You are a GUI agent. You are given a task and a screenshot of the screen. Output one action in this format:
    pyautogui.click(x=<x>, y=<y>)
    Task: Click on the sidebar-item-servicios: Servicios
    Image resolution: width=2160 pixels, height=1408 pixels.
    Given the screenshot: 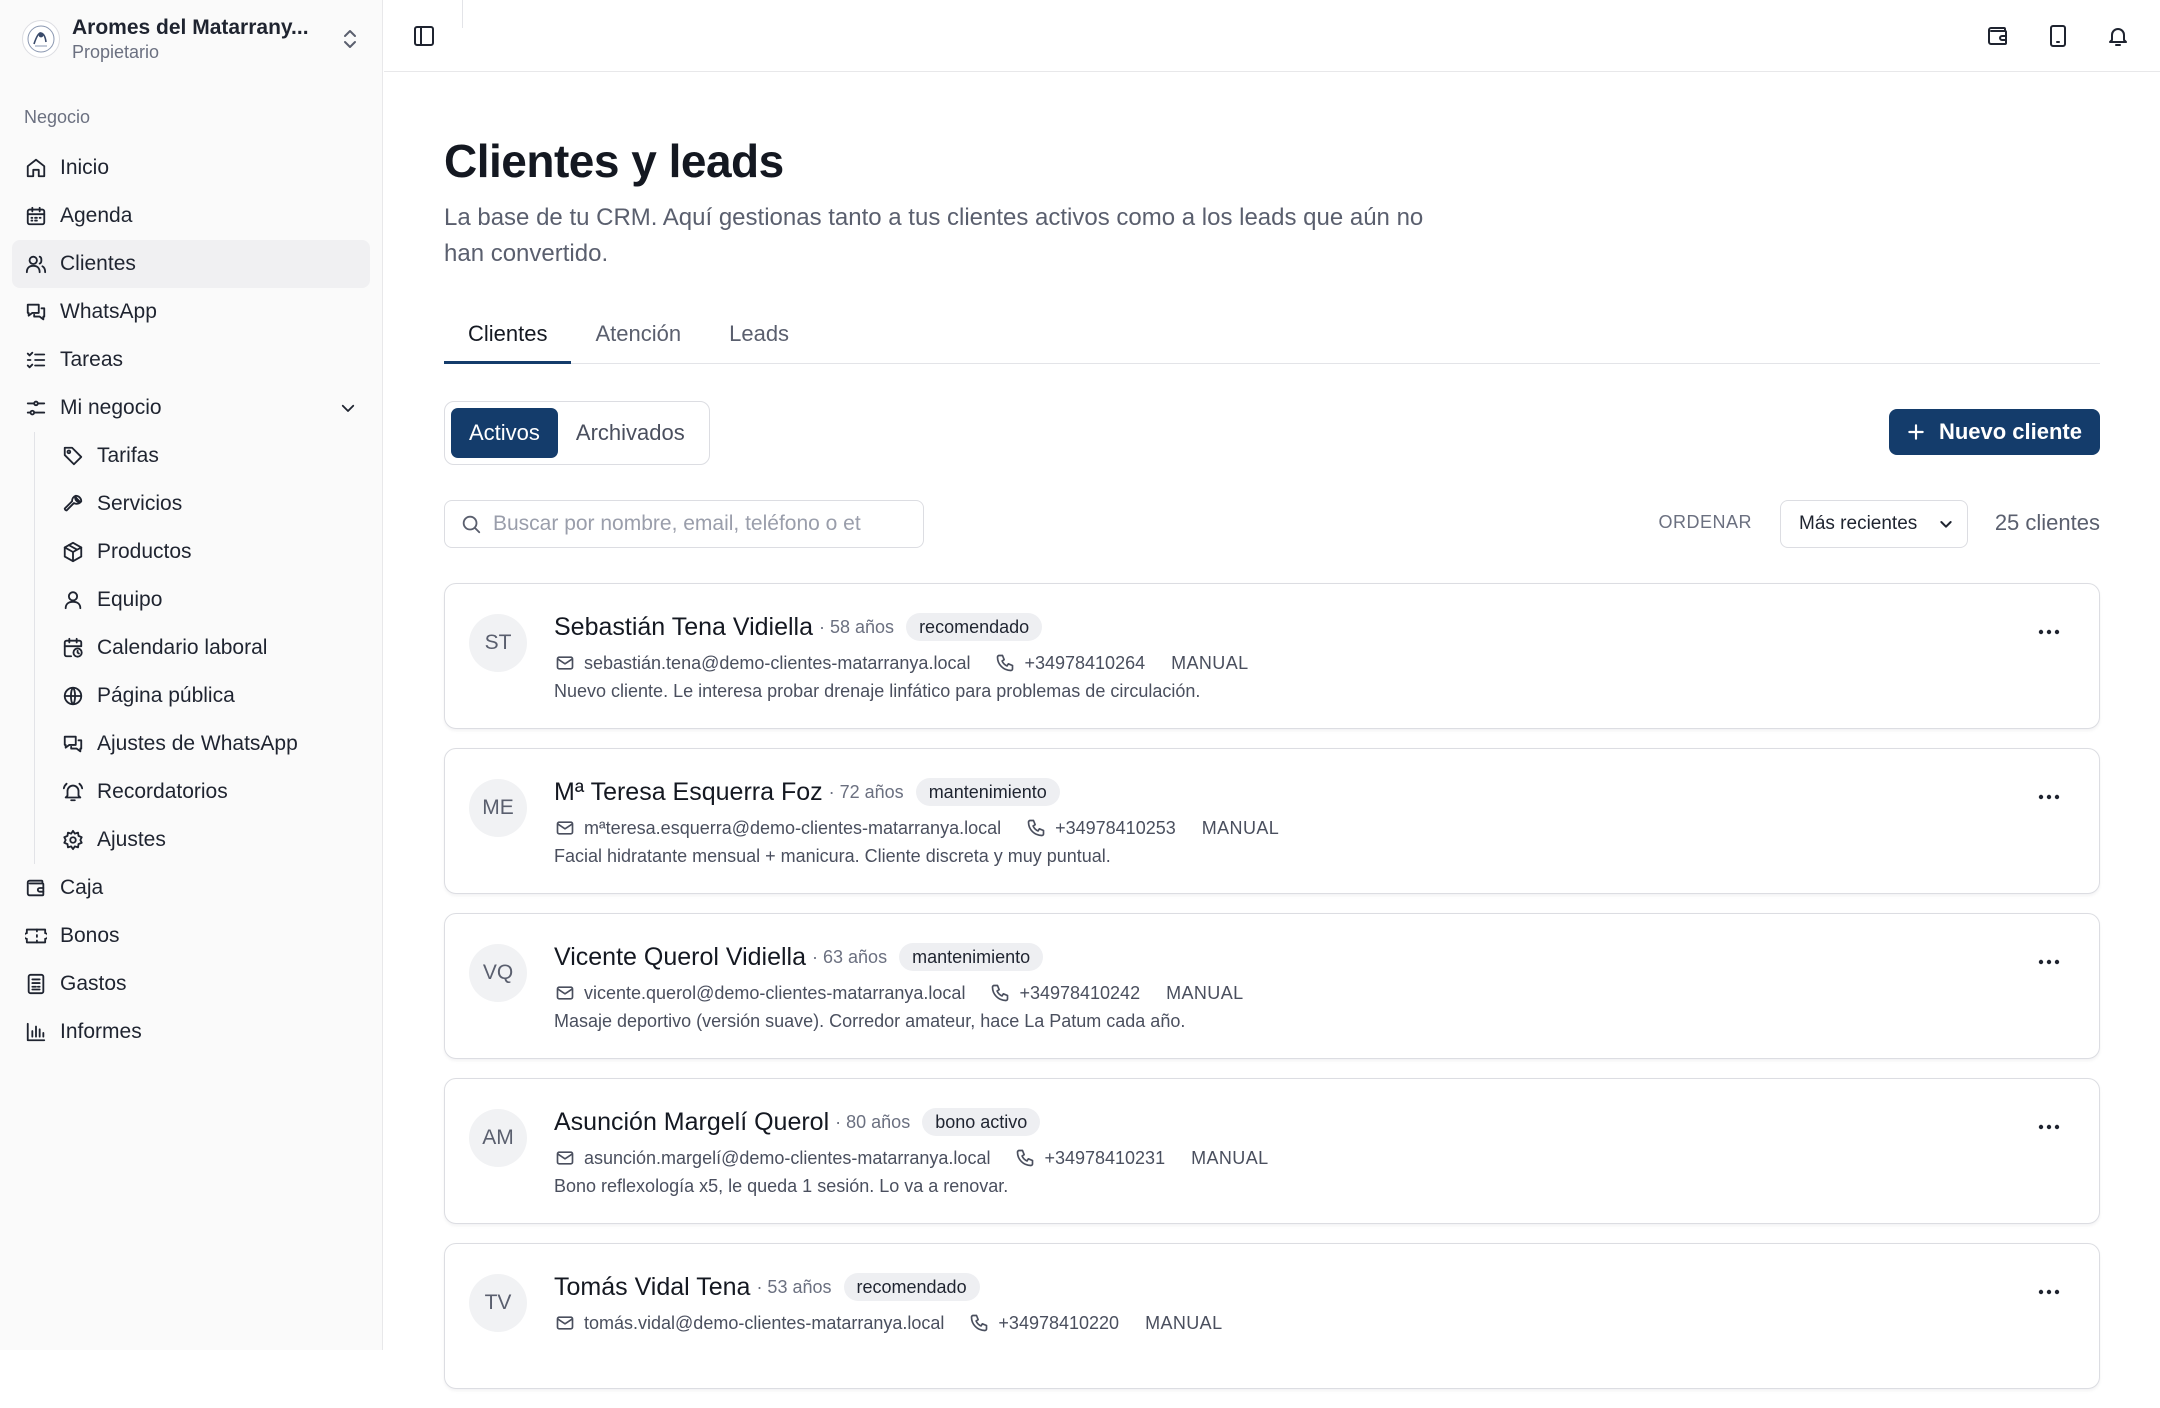 What is the action you would take?
    pyautogui.click(x=209, y=504)
    